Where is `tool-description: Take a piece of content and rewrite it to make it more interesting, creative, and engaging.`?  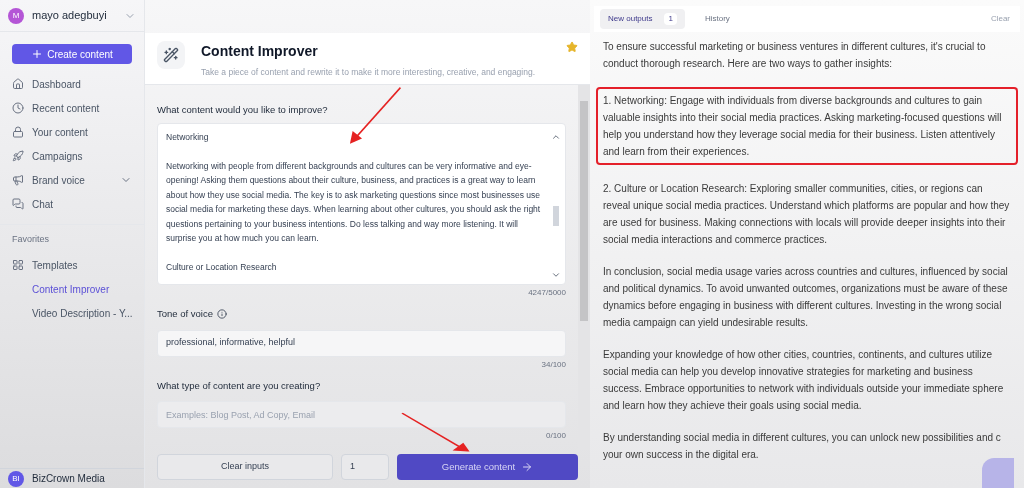 tool-description: Take a piece of content and rewrite it to make it more interesting, creative, and engaging. is located at coordinates (369, 72).